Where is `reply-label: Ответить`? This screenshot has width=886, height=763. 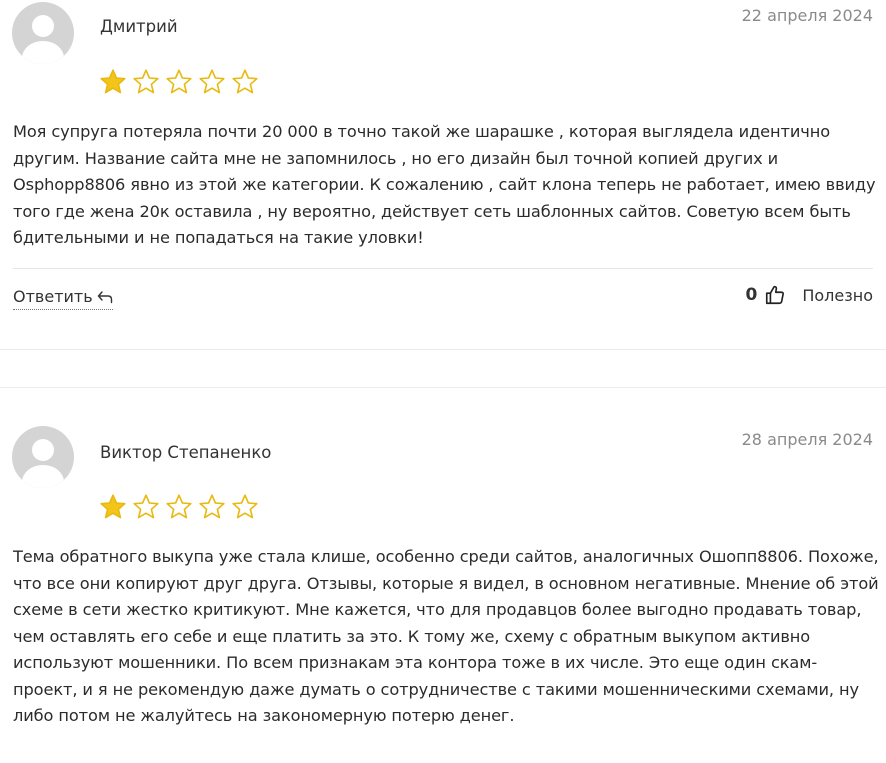 reply-label: Ответить is located at coordinates (53, 296).